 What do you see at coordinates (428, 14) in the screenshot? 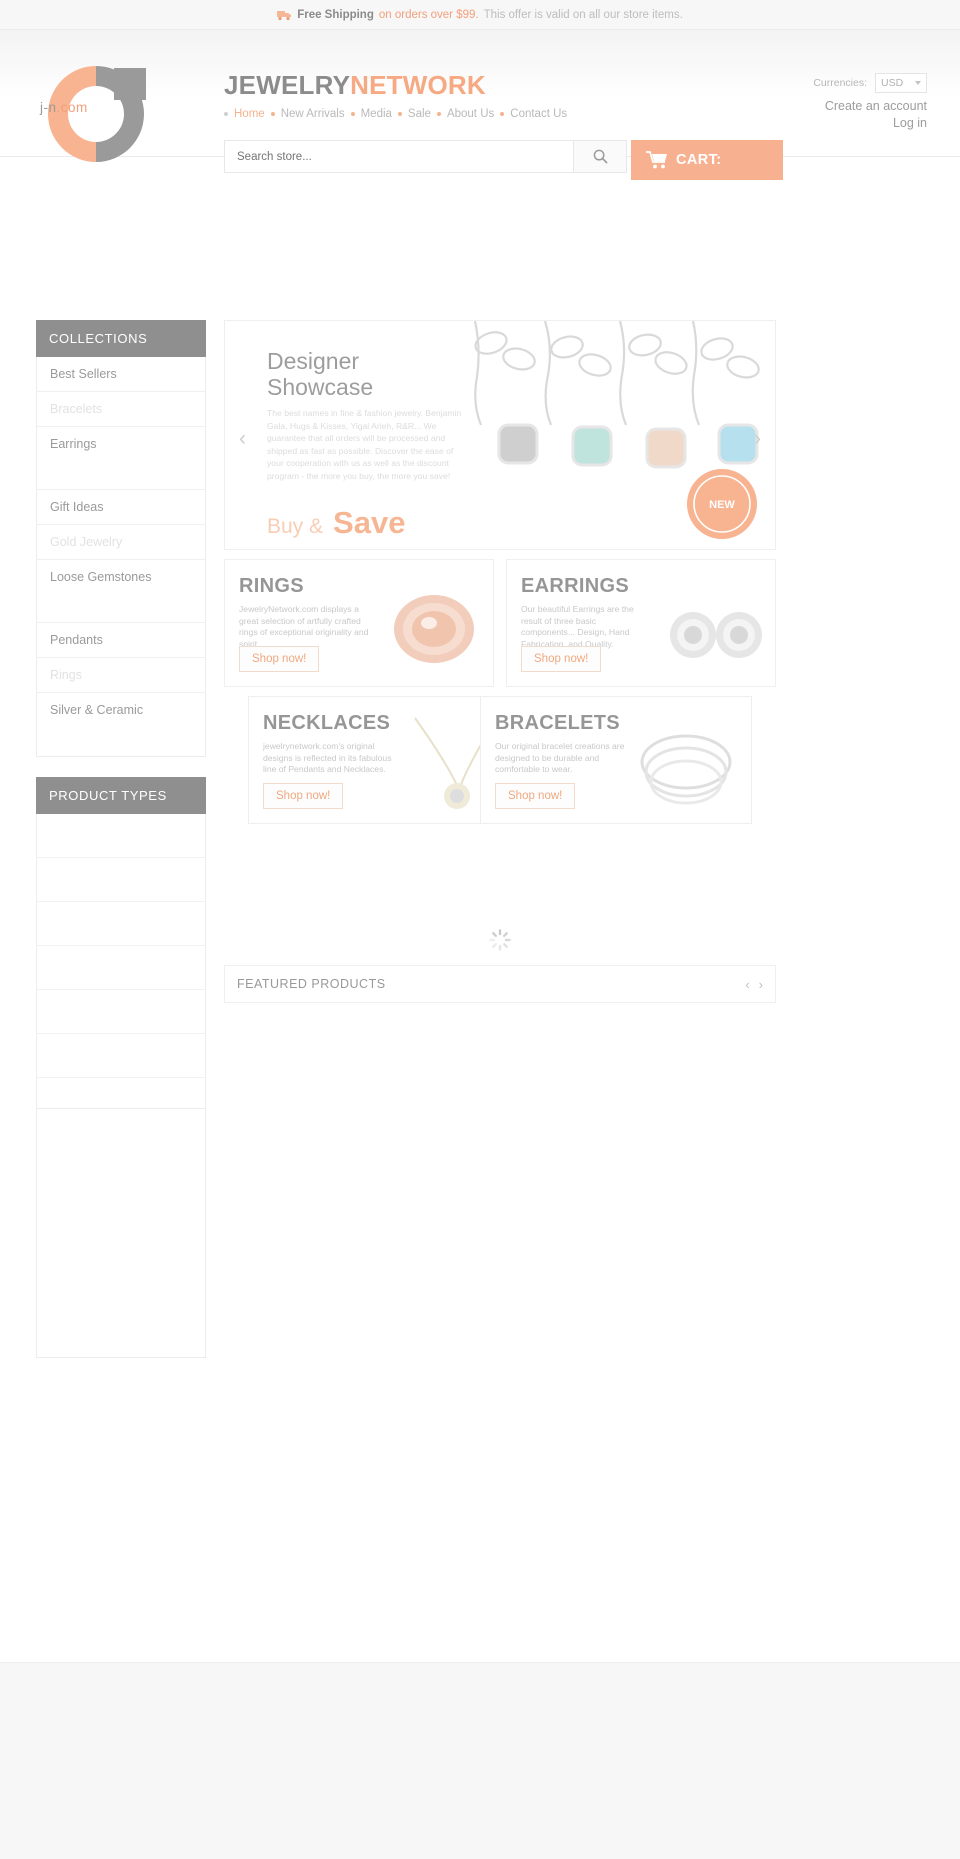
I see `promo-offer: on orders over $99.` at bounding box center [428, 14].